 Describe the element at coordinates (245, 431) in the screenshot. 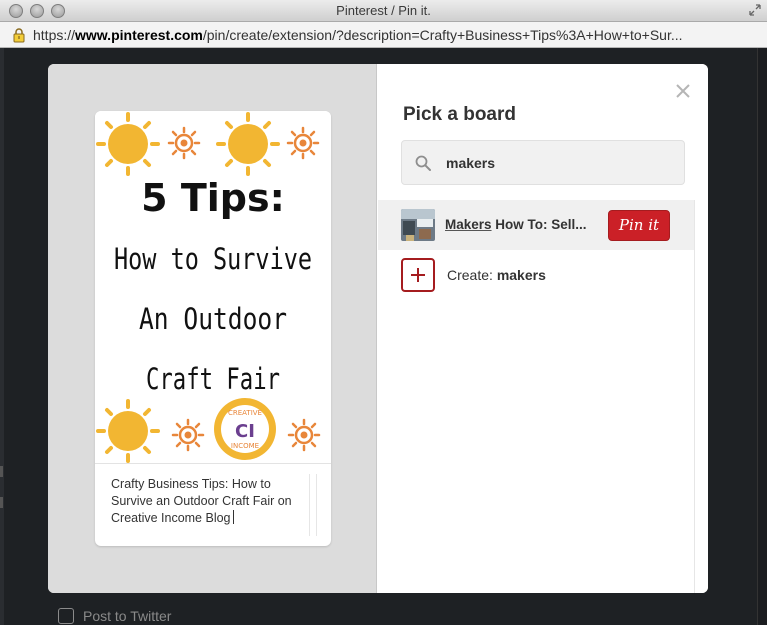

I see `svg-text: CI` at that location.